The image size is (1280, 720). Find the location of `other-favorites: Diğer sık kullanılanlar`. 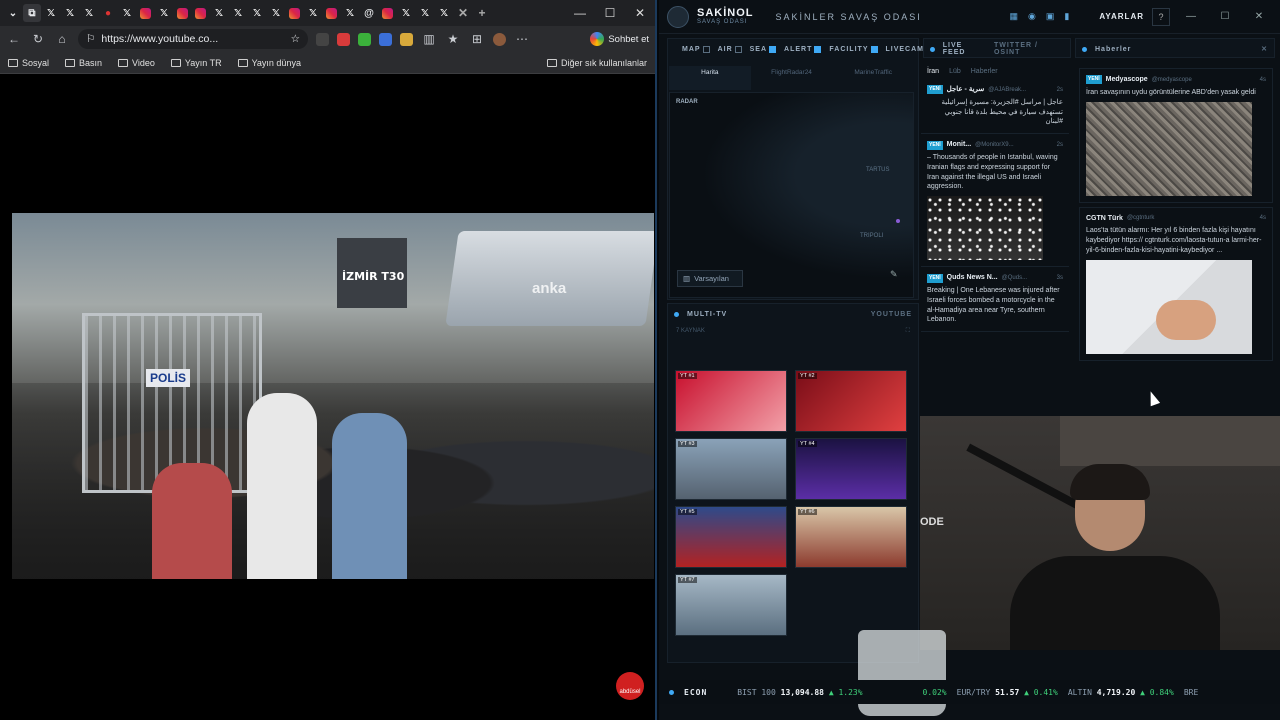

other-favorites: Diğer sık kullanılanlar is located at coordinates (596, 63).